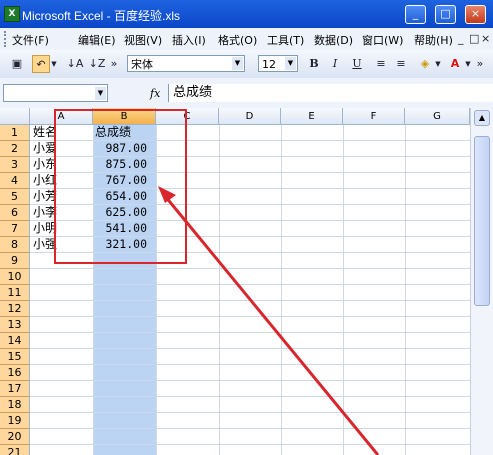 The image size is (493, 455). I want to click on cell-a3: 小东, so click(45, 164).